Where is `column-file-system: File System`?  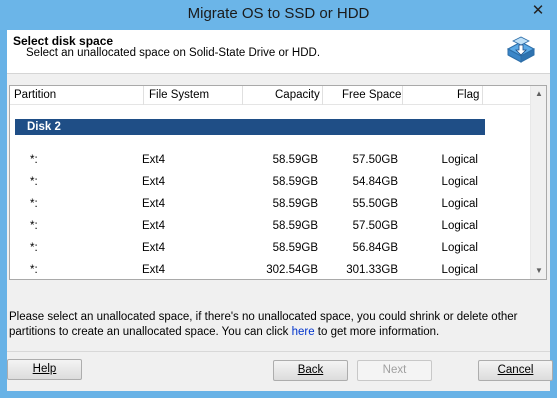
column-file-system: File System is located at coordinates (179, 95).